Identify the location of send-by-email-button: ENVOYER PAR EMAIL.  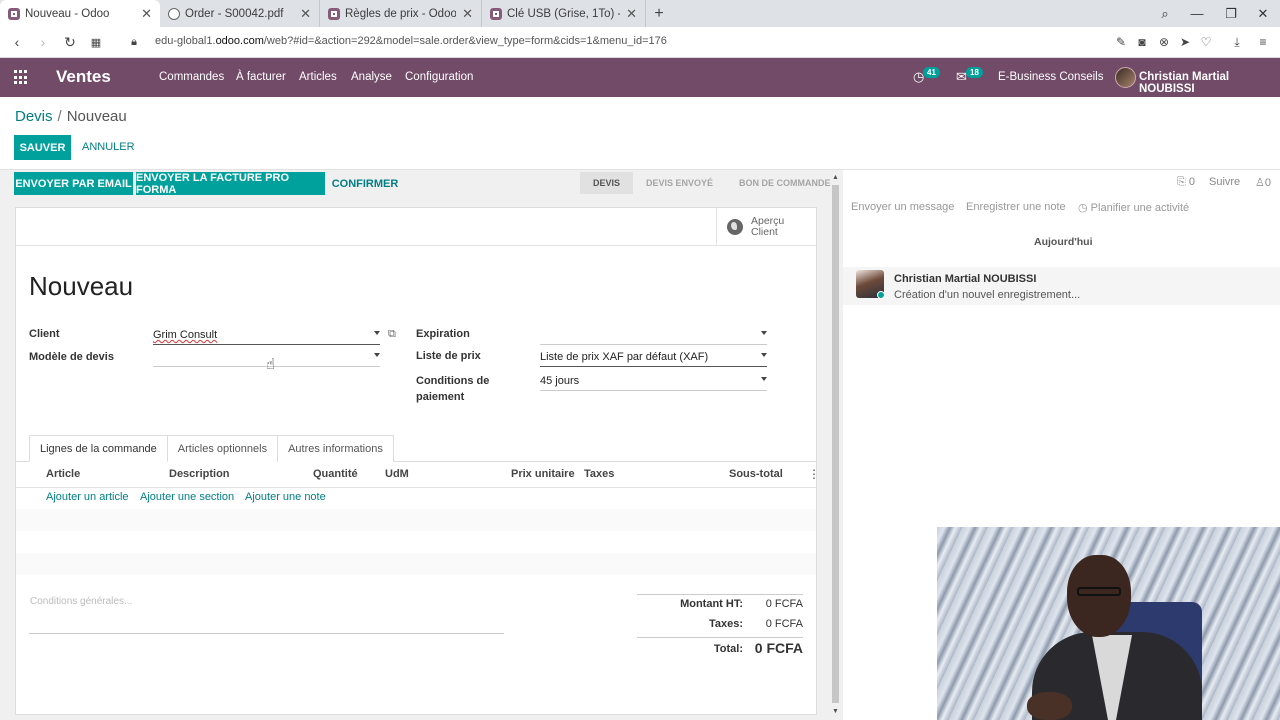
(73, 183).